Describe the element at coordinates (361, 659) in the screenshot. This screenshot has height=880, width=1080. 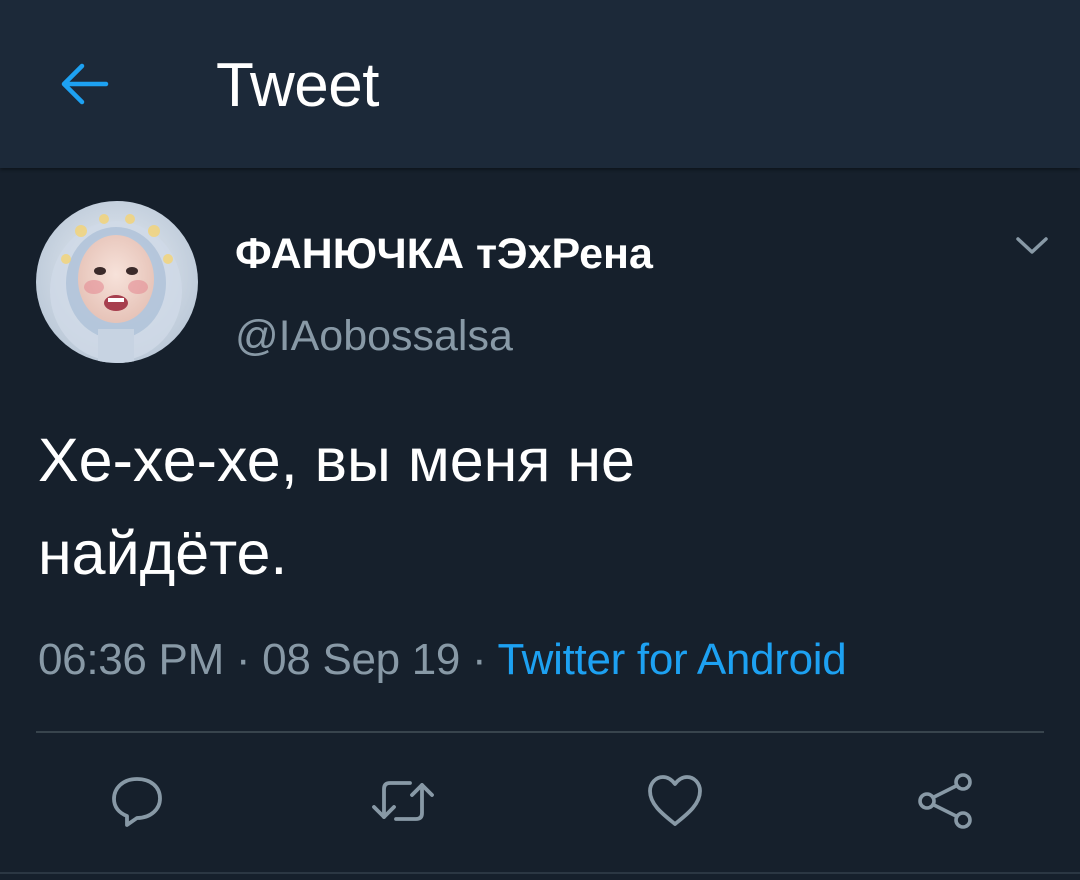
I see `tweet-date: 08 Sep 19` at that location.